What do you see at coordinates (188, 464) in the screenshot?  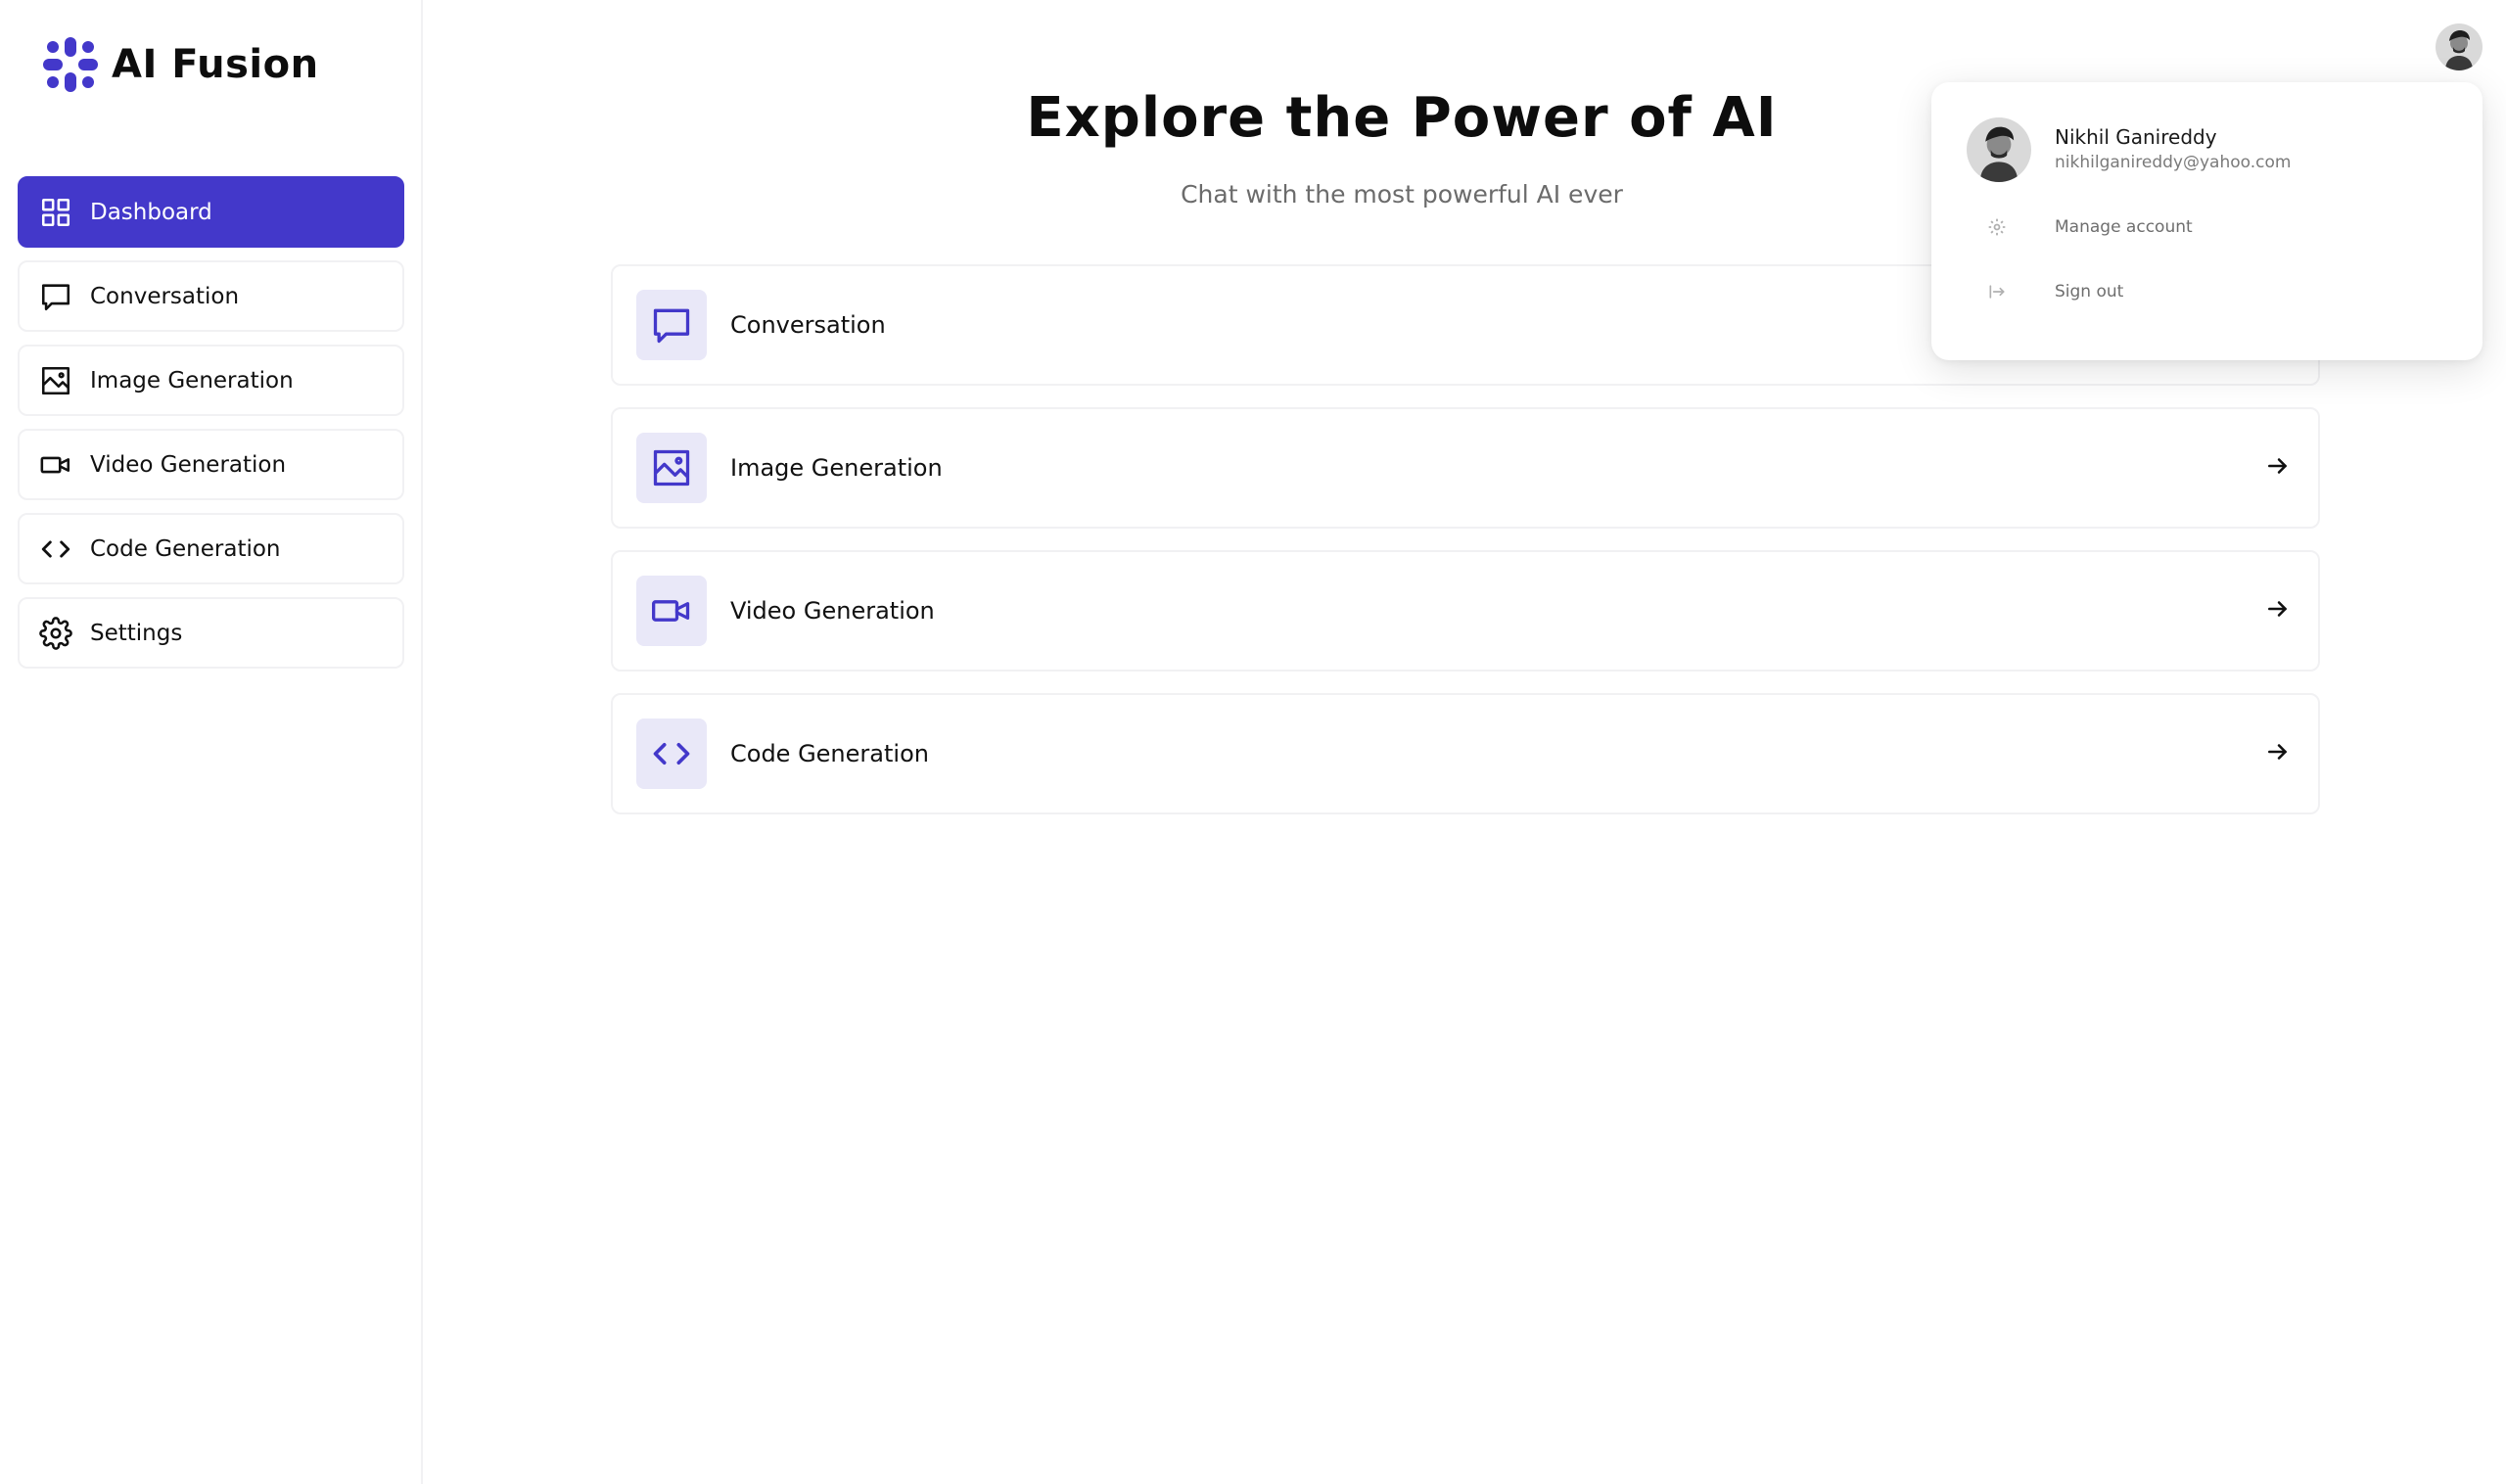 I see `sidebar-item-label: Video Generation` at bounding box center [188, 464].